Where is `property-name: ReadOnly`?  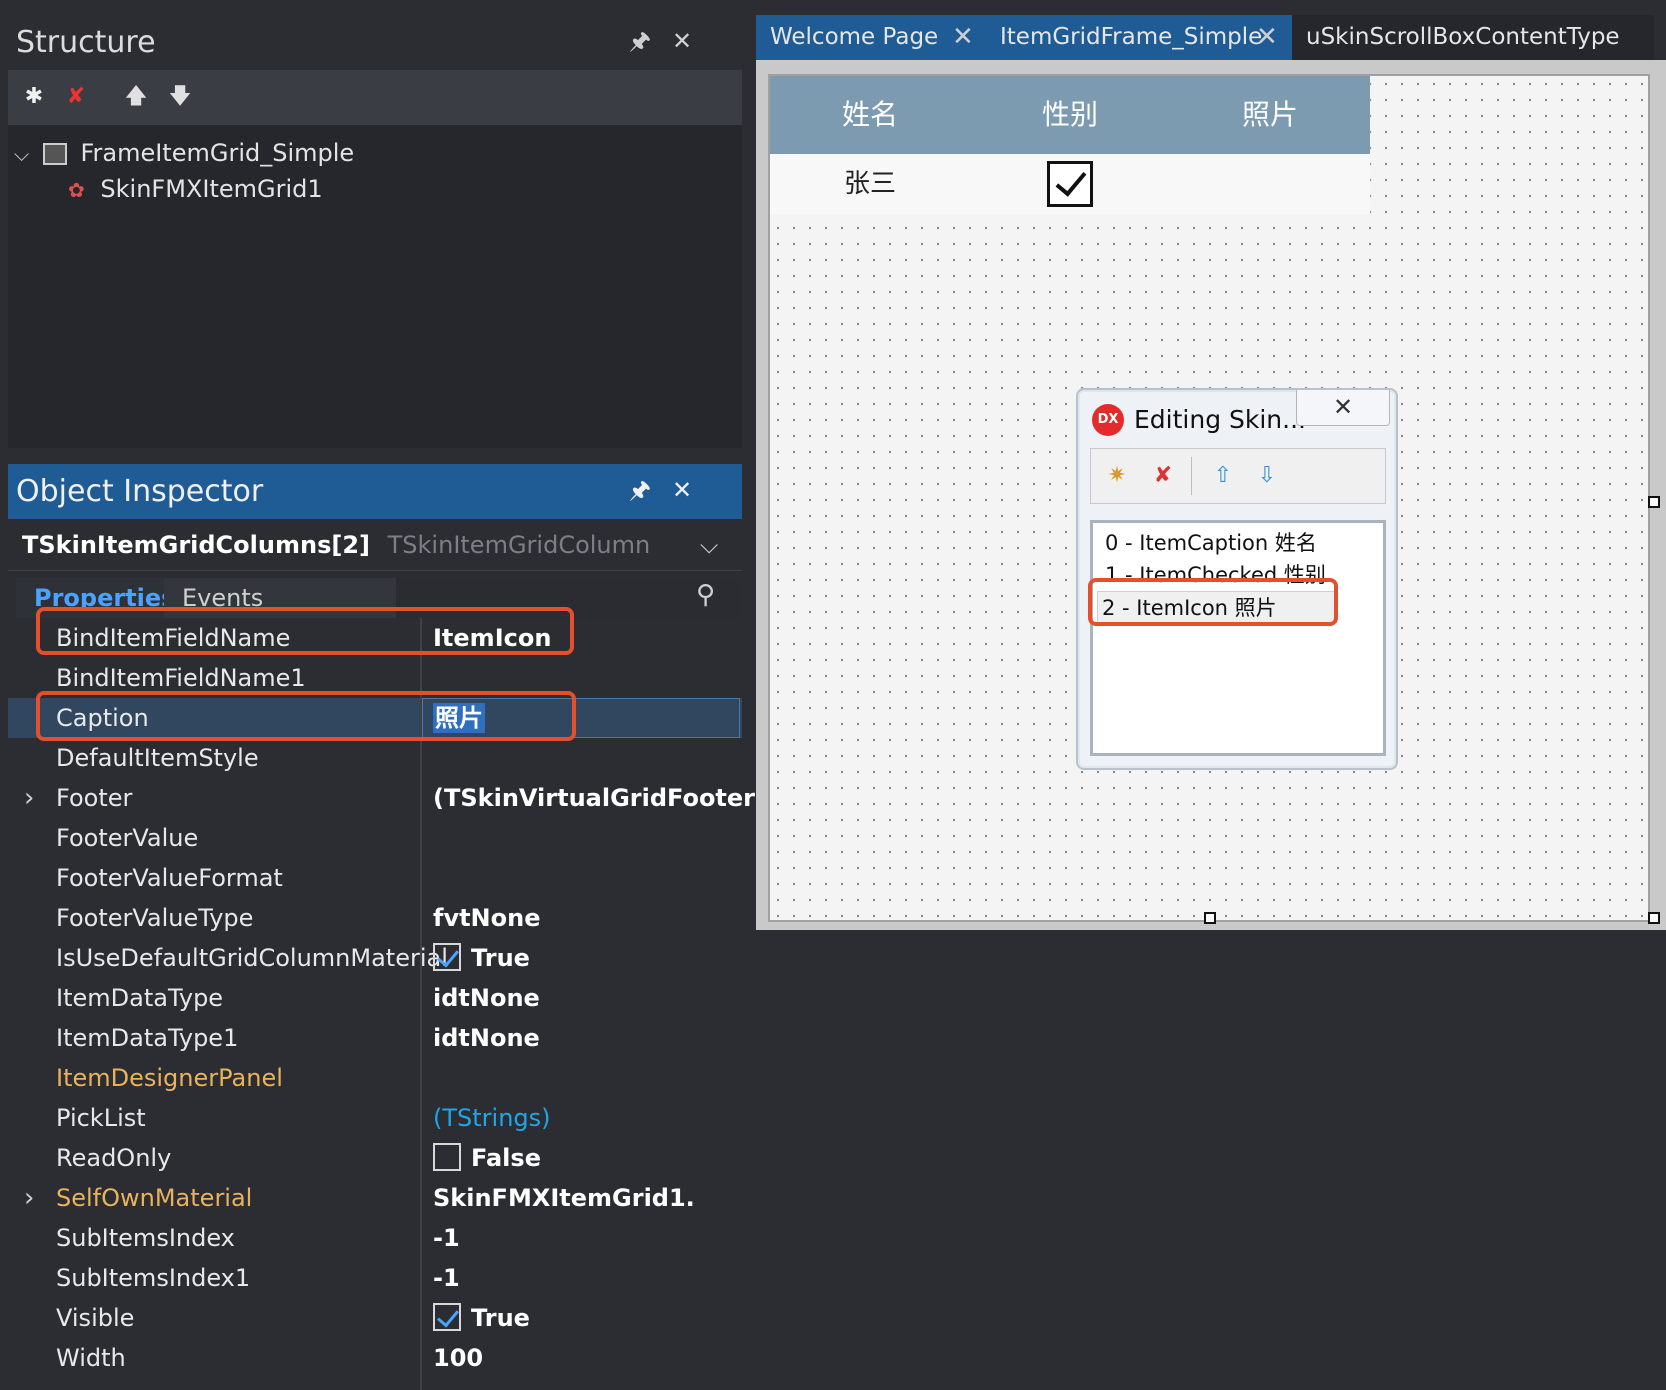
property-name: ReadOnly is located at coordinates (114, 1158).